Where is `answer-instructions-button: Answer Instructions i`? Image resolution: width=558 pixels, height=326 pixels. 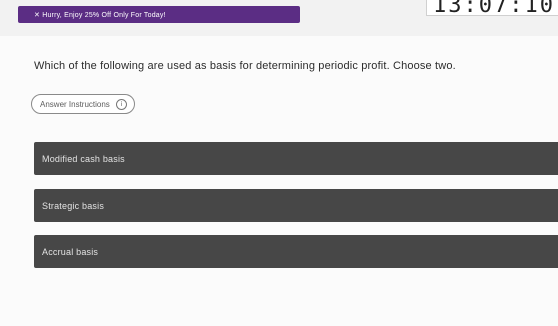
answer-instructions-button: Answer Instructions i is located at coordinates (83, 104).